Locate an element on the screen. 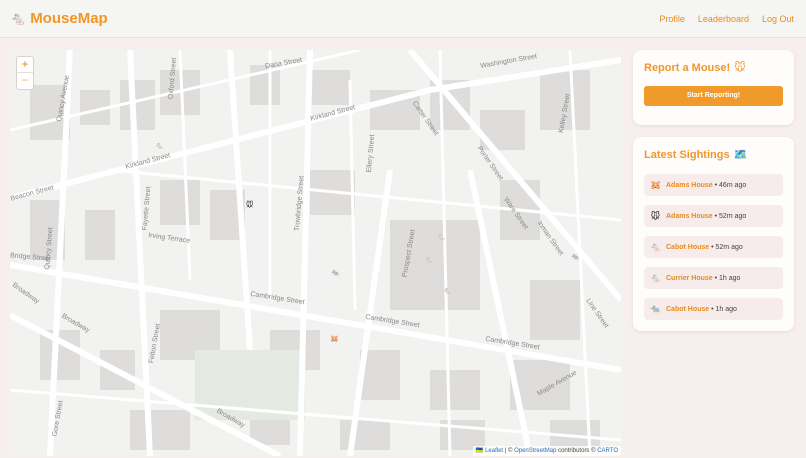 This screenshot has width=806, height=458. sighting-item: 🐀 Cabot House • 1h ago is located at coordinates (713, 309).